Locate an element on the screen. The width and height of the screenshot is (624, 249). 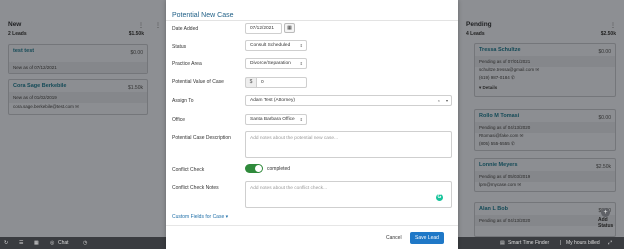
lead-email: lpm@mycase.com is located at coordinates (497, 184).